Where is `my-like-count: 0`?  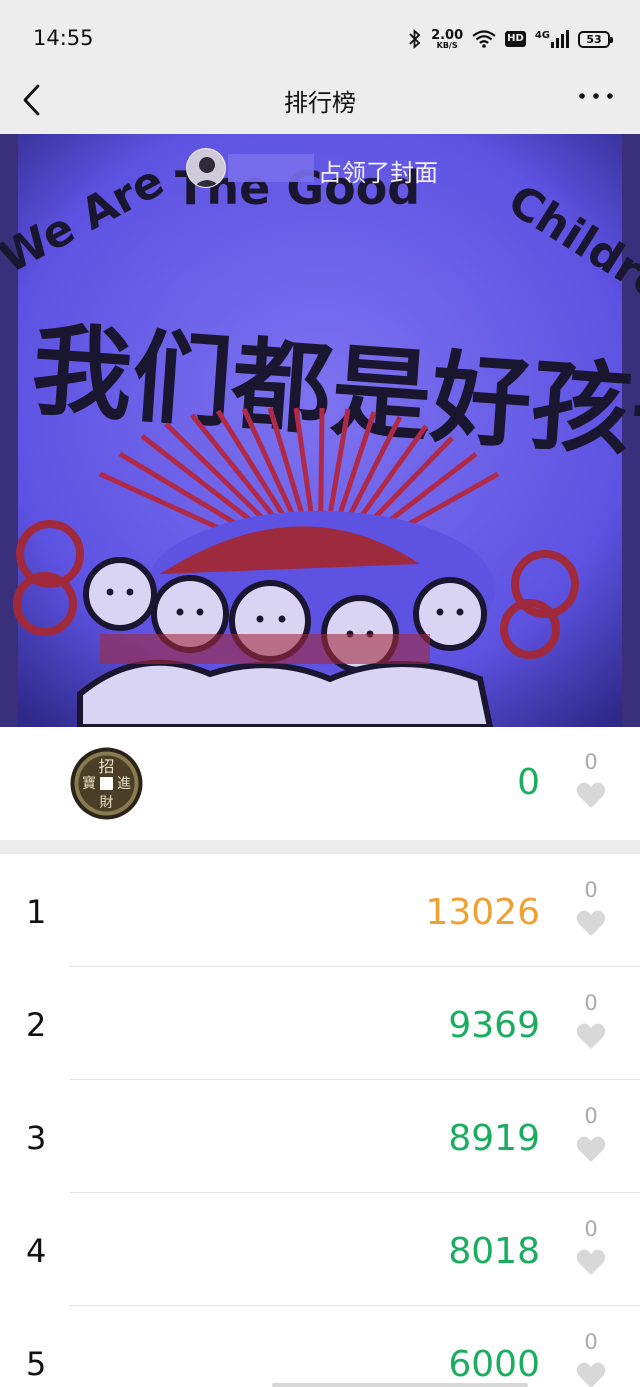
my-like-count: 0 is located at coordinates (591, 762).